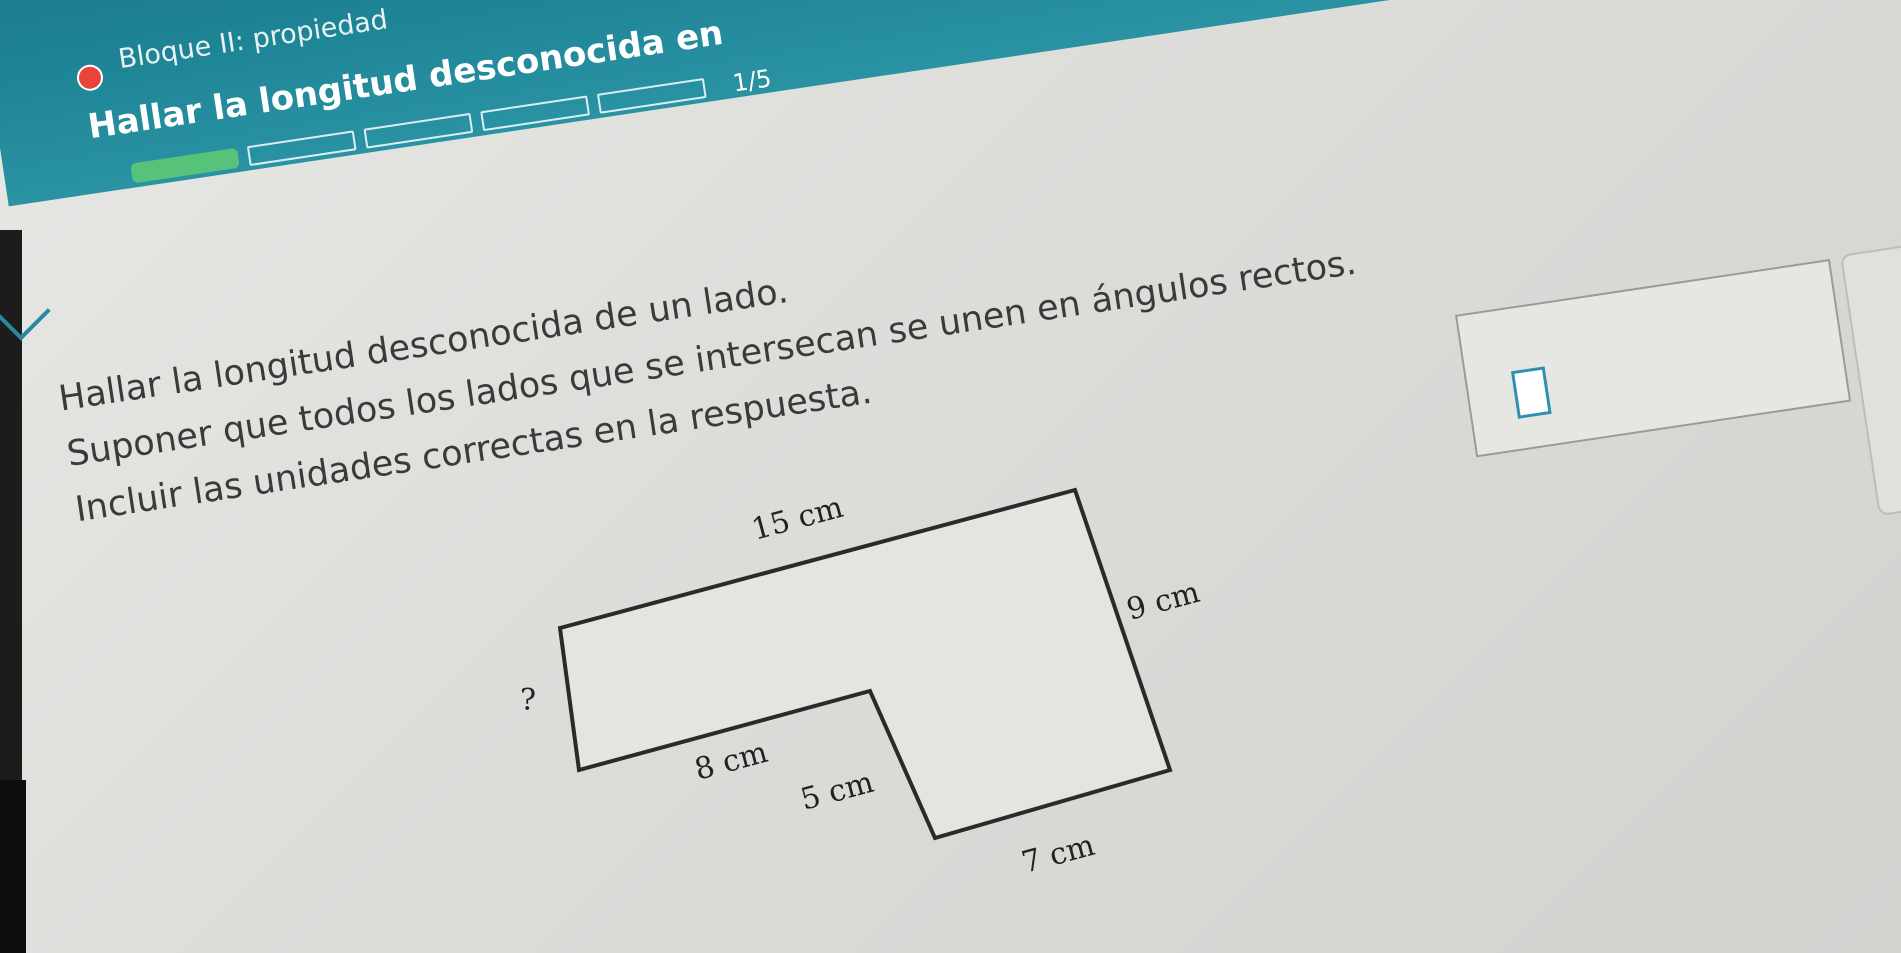 The height and width of the screenshot is (953, 1901). I want to click on screen-bezel-bottom, so click(13, 866).